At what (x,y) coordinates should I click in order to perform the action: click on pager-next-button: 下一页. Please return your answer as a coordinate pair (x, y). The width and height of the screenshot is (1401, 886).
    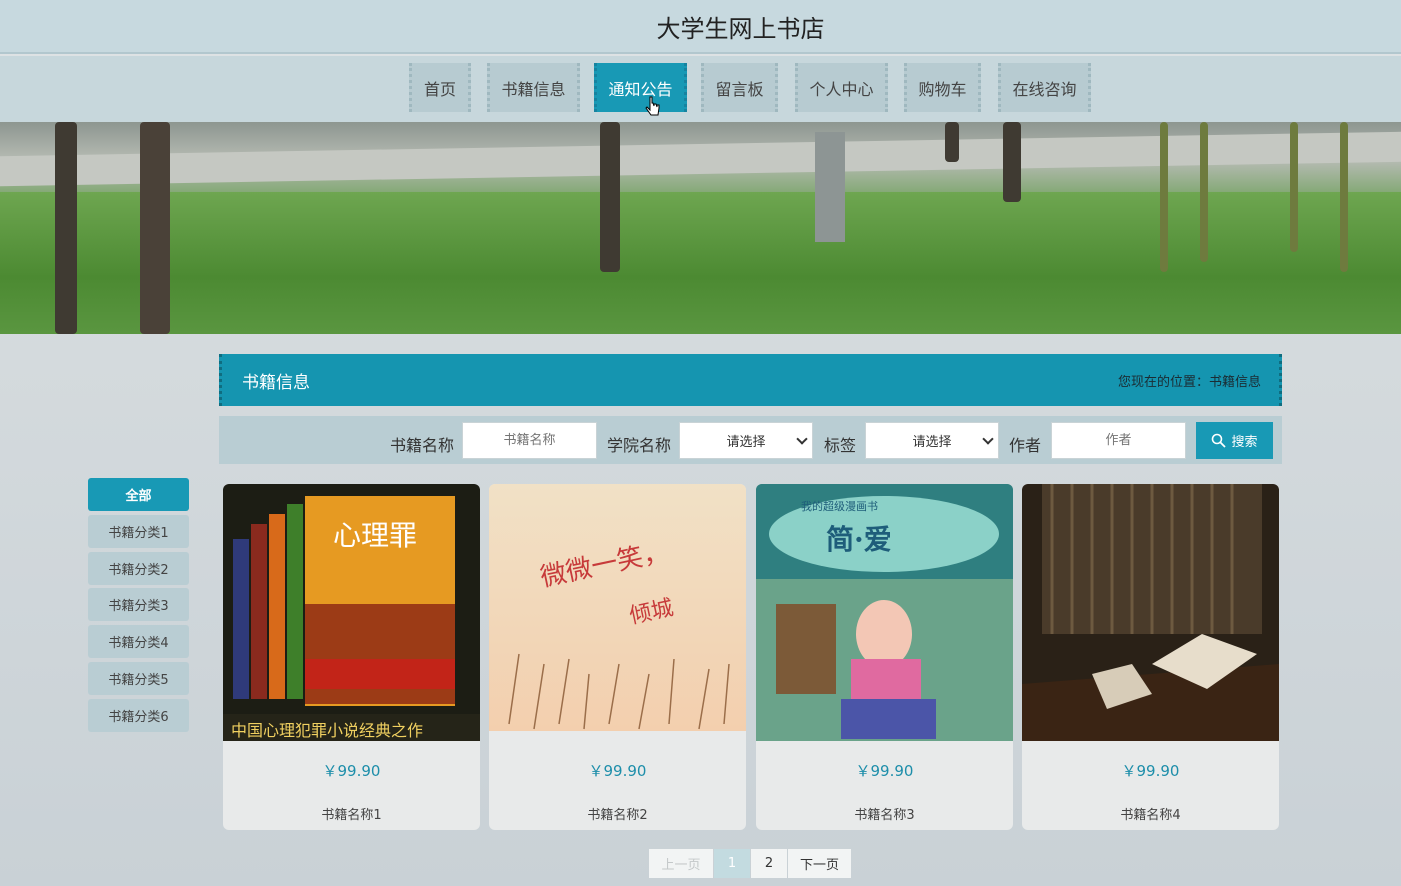
    Looking at the image, I should click on (819, 863).